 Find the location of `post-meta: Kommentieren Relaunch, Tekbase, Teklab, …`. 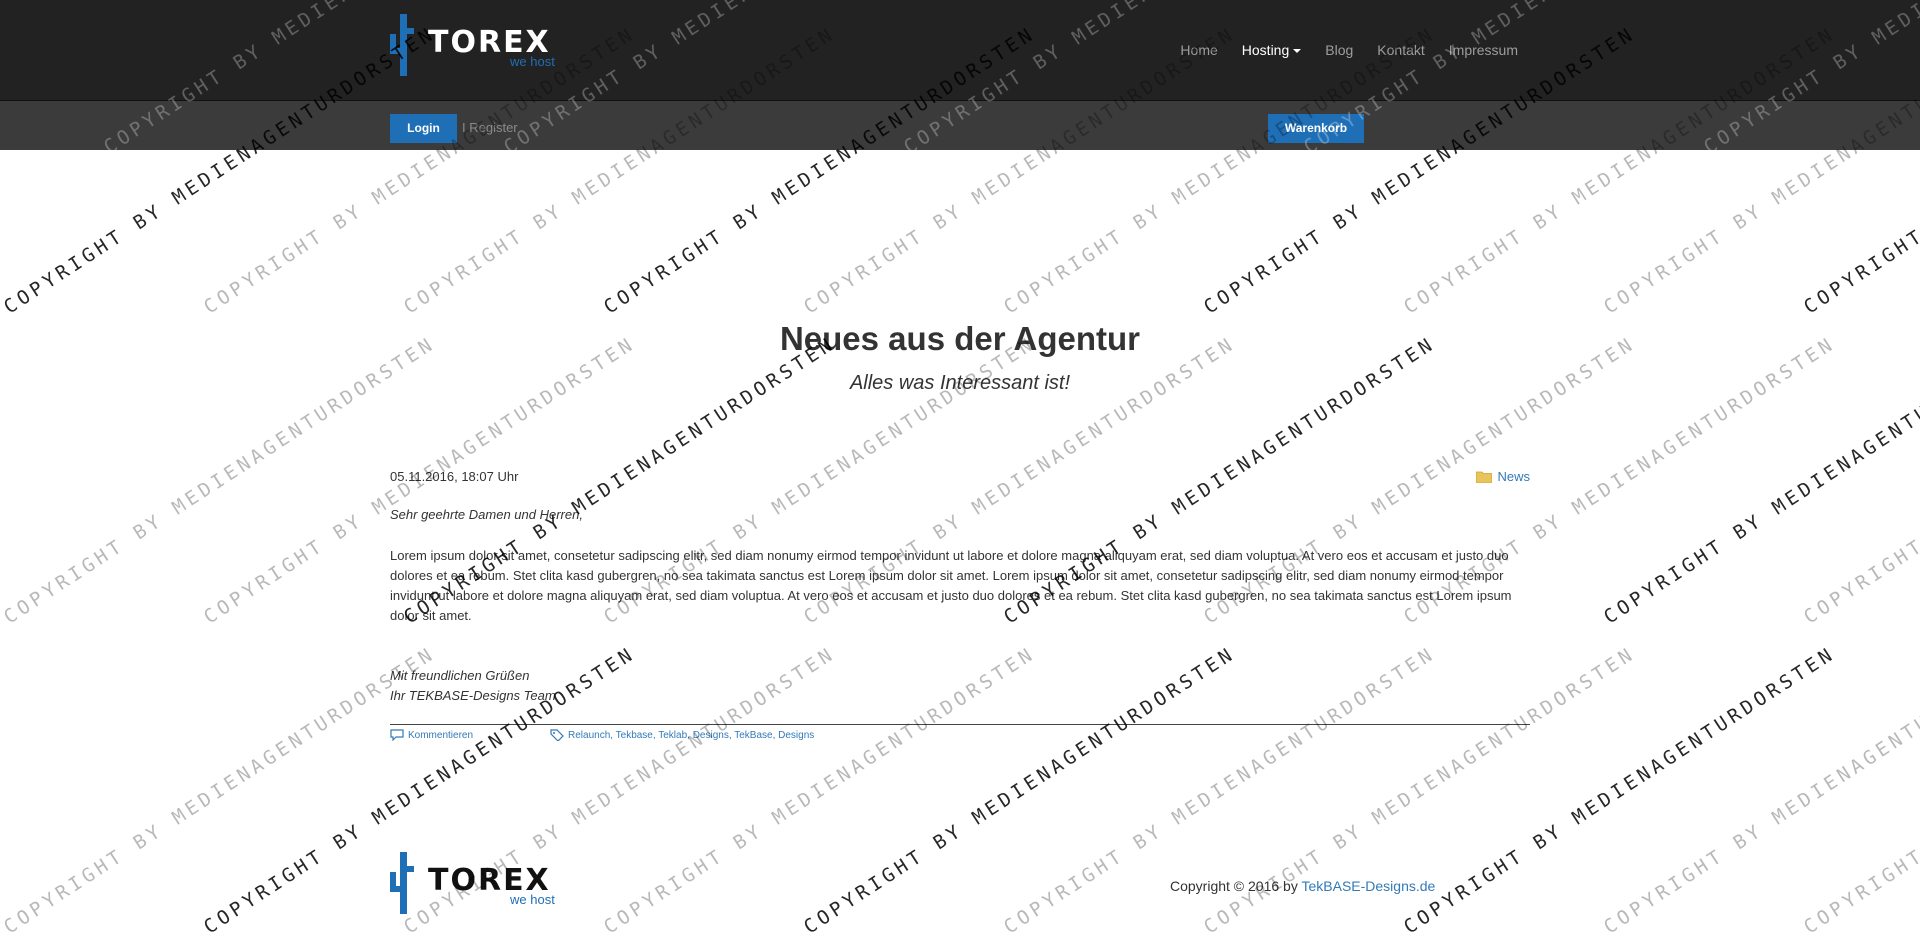

post-meta: Kommentieren Relaunch, Tekbase, Teklab, … is located at coordinates (602, 735).